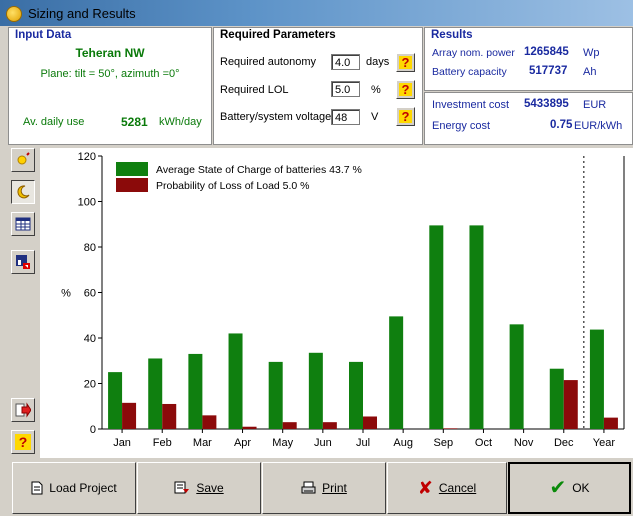 This screenshot has width=633, height=516. I want to click on y-tick-label: 0, so click(93, 430).